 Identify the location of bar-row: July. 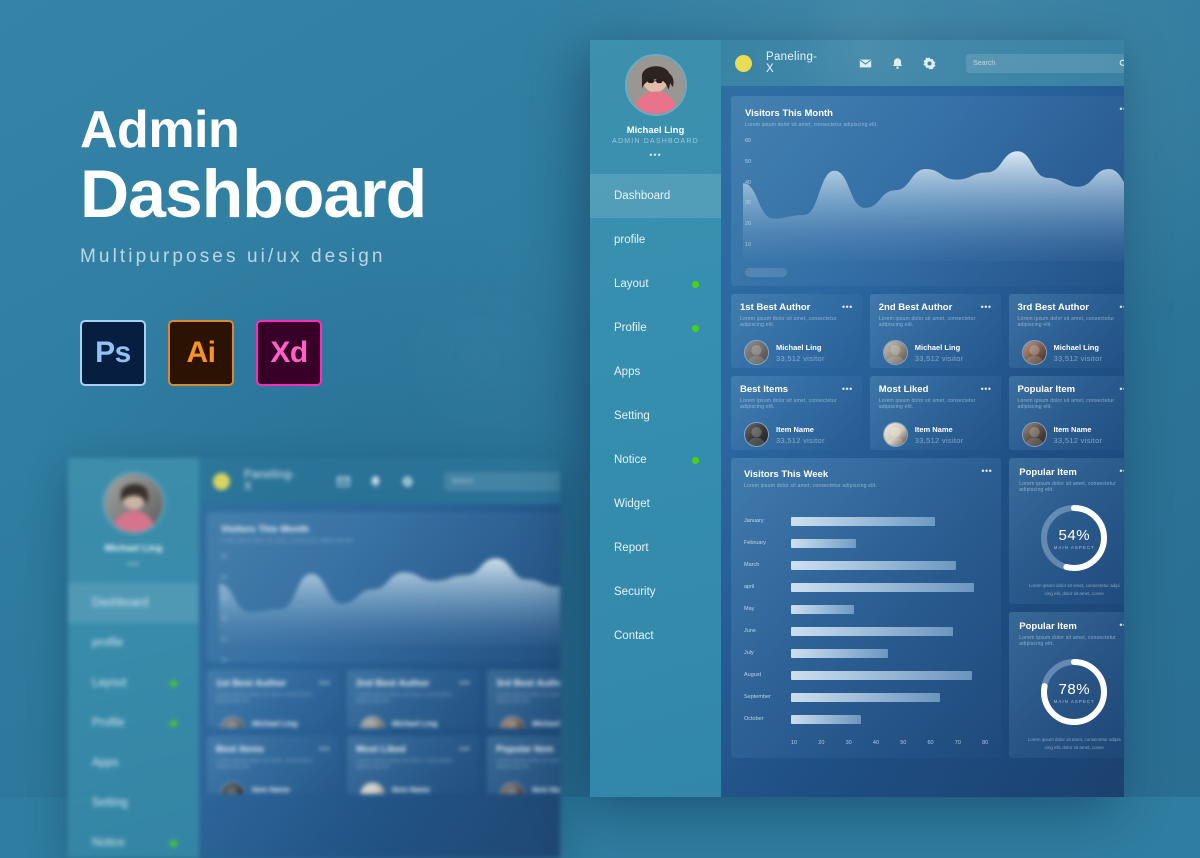
(866, 653).